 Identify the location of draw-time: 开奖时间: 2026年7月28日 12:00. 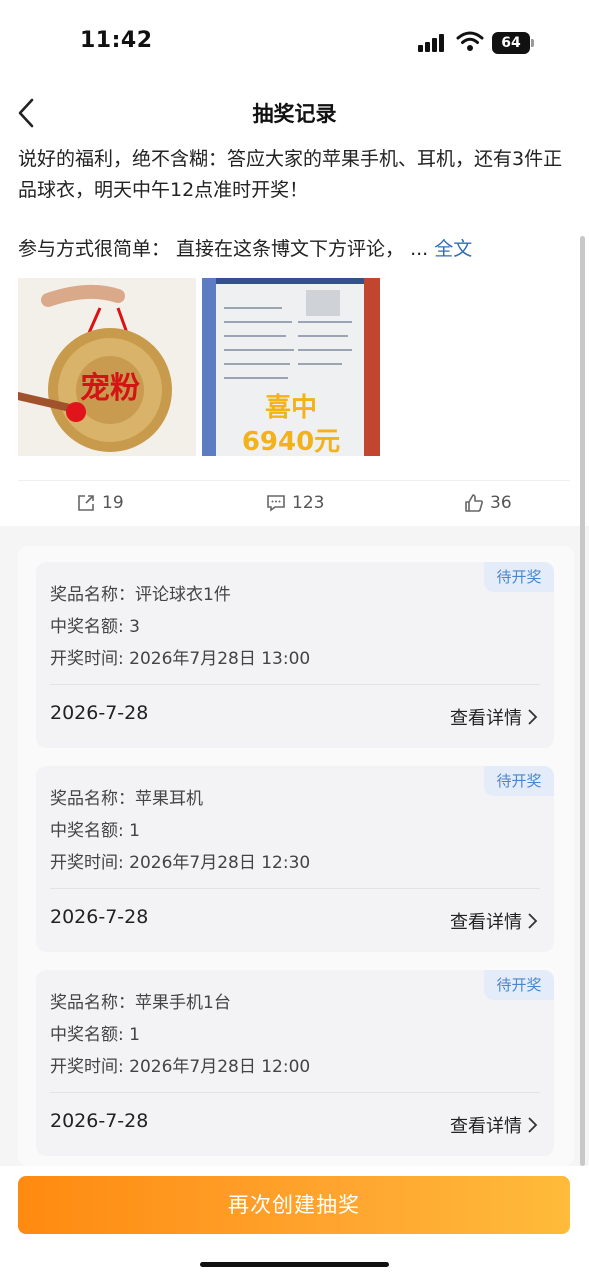
(180, 1067).